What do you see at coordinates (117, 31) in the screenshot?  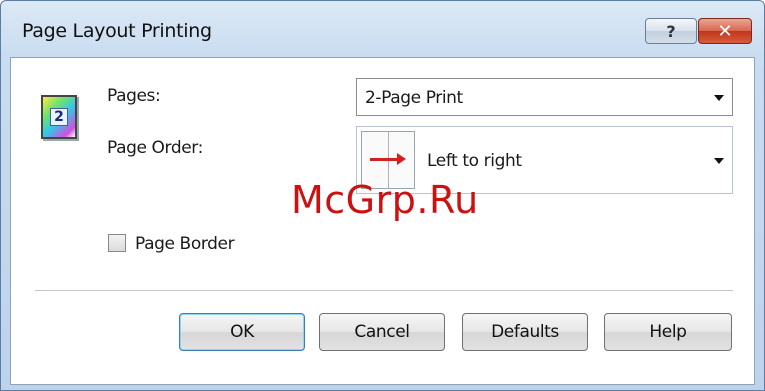 I see `window-title: Page Layout Printing` at bounding box center [117, 31].